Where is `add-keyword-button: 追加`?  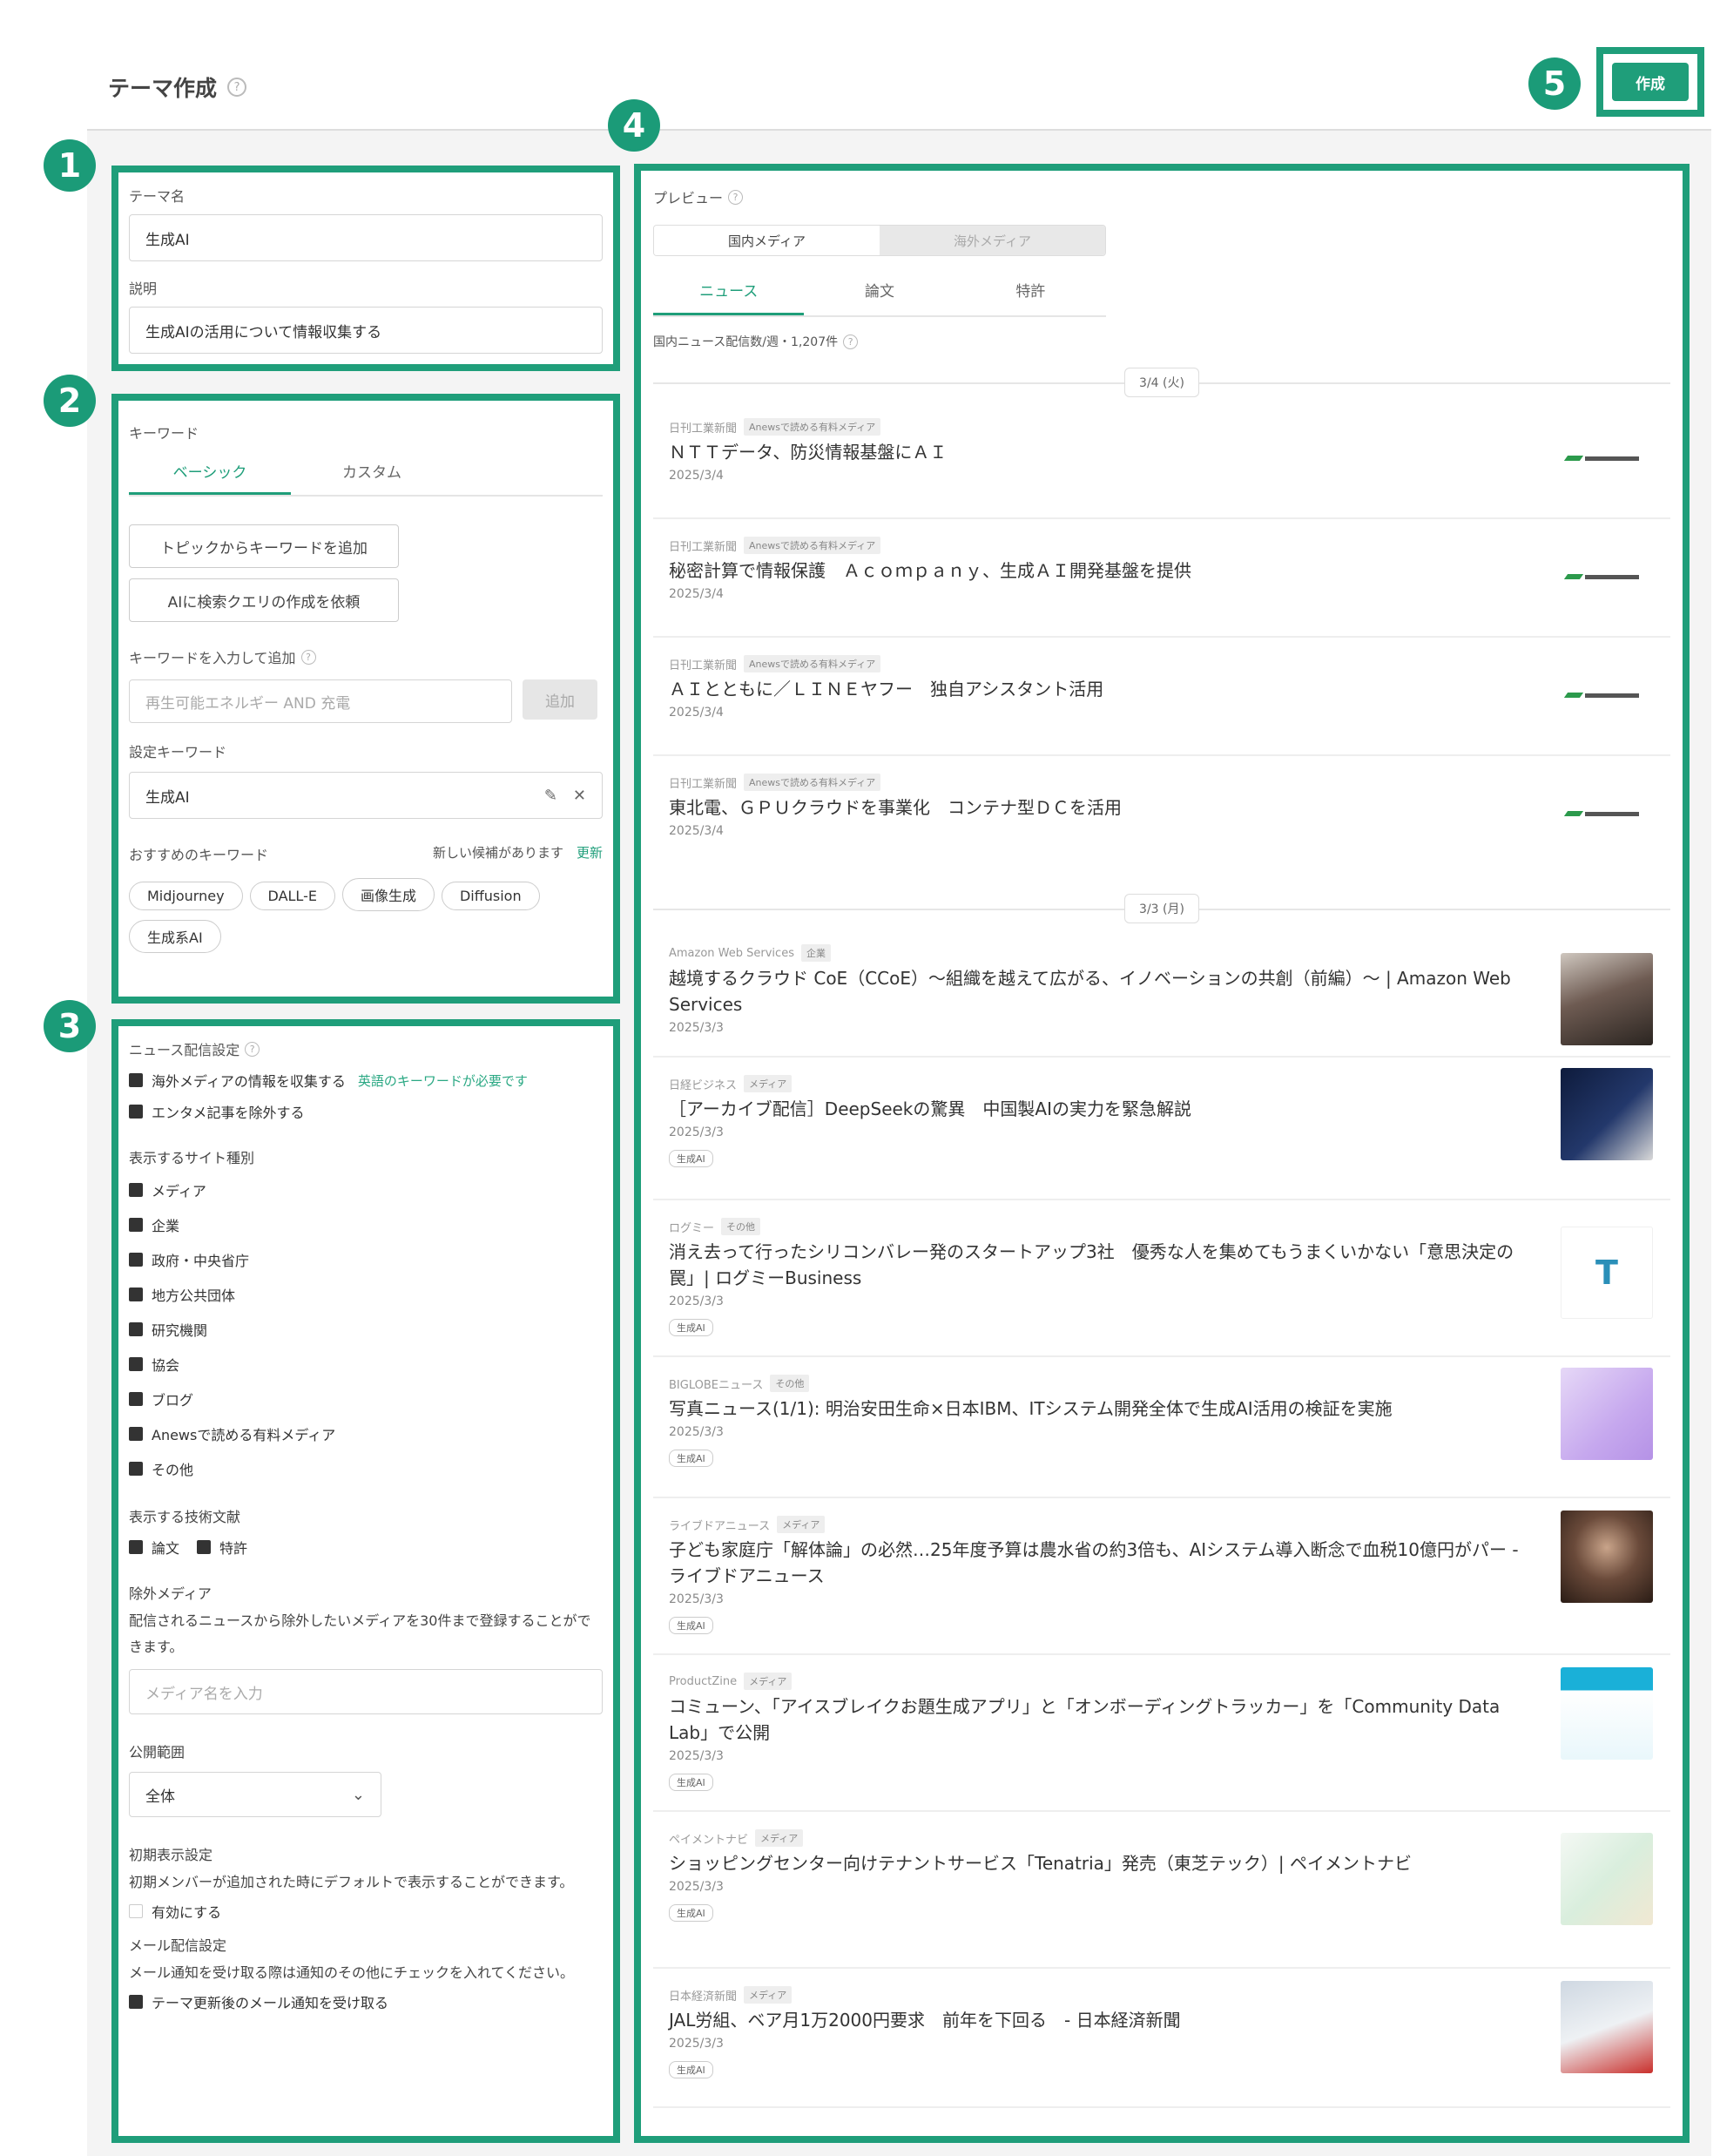
add-keyword-button: 追加 is located at coordinates (560, 699).